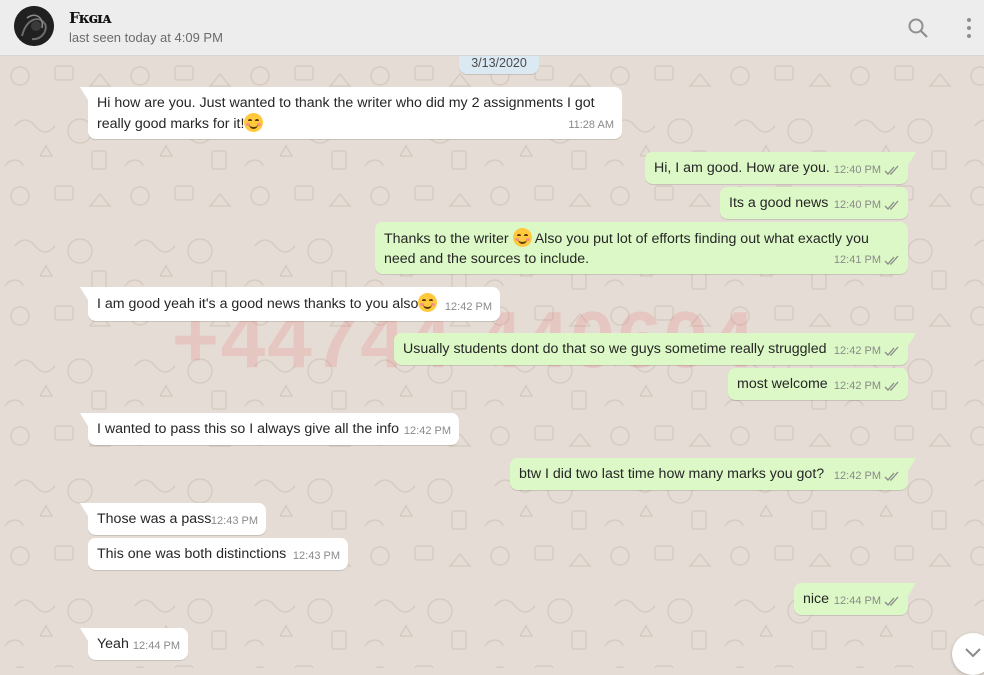 This screenshot has width=984, height=675. Describe the element at coordinates (779, 203) in the screenshot. I see `message-text: Its a good news` at that location.